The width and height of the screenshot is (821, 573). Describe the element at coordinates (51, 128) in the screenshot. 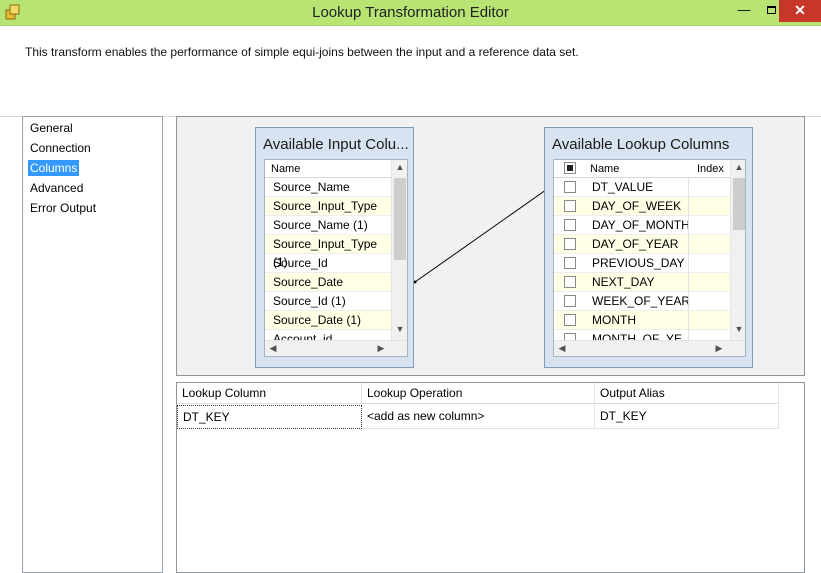

I see `nav-item-general: General` at that location.